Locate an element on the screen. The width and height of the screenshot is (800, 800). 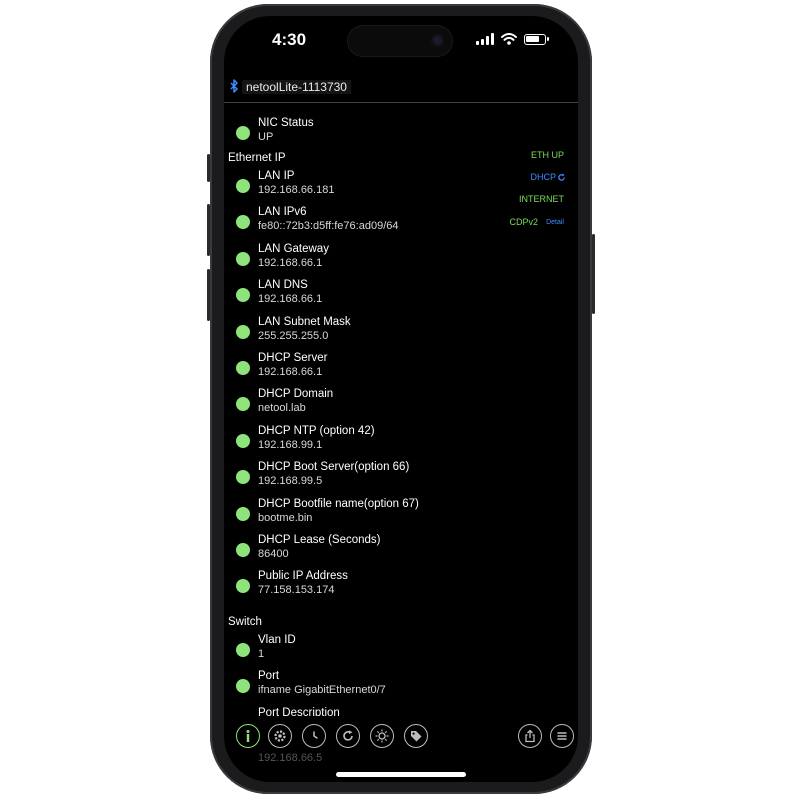
info-item: LAN IP 192.168.66.181 is located at coordinates (386, 187).